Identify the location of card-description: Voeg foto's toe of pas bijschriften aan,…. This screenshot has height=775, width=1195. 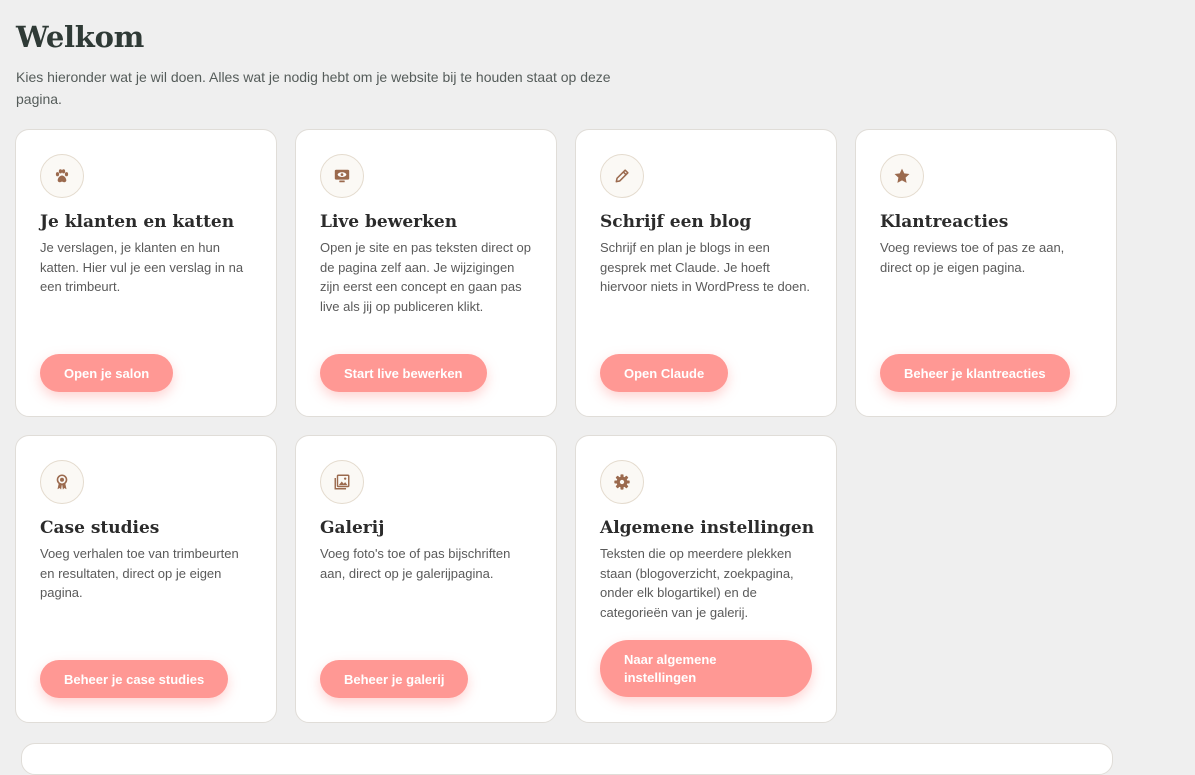
(415, 563).